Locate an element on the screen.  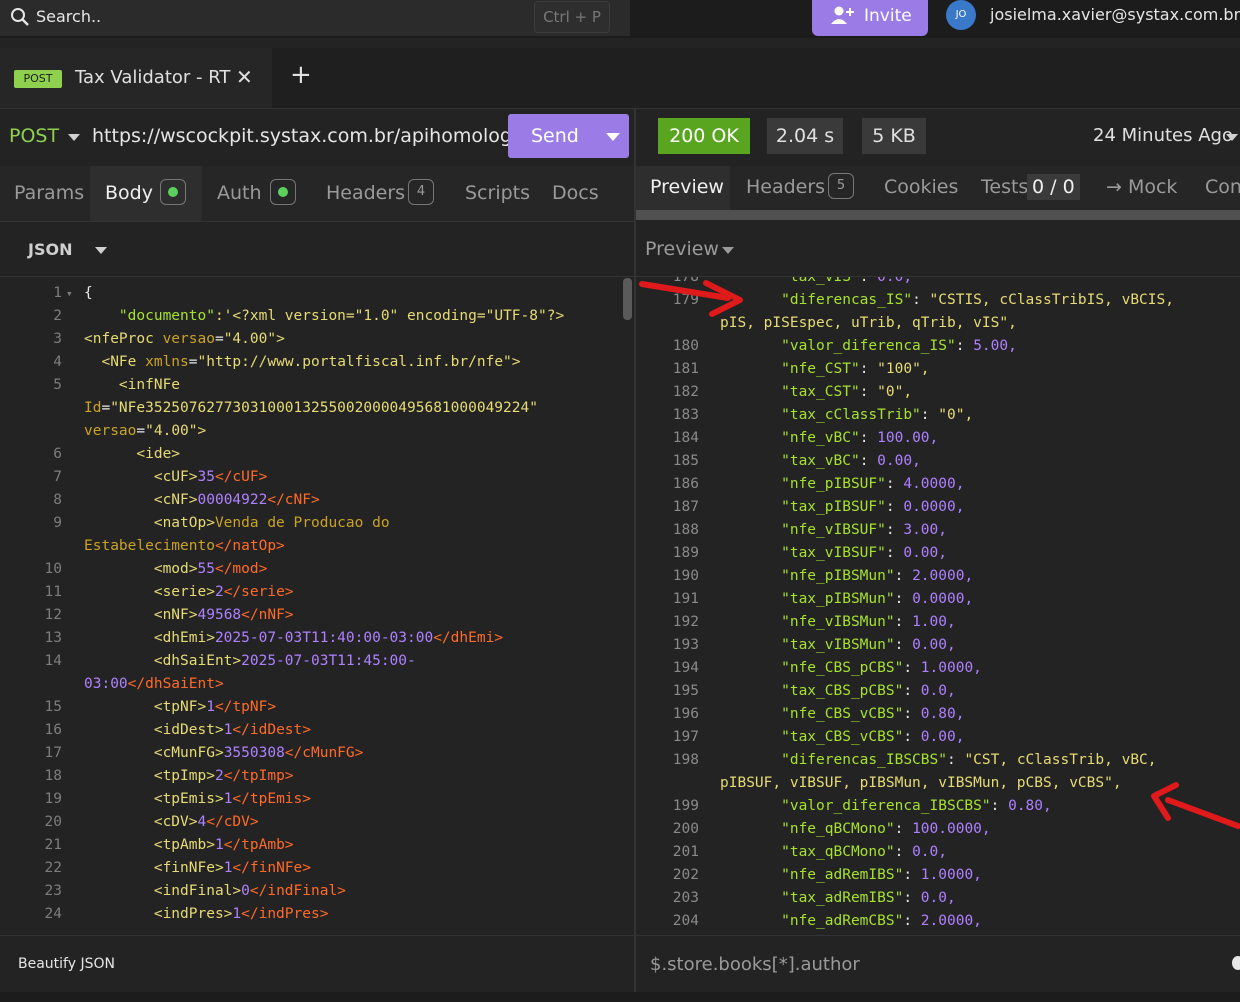
preview-mode-bar: Preview is located at coordinates (938, 250).